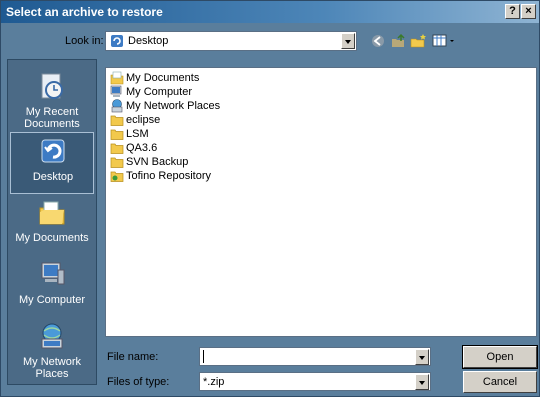 The image size is (540, 397). What do you see at coordinates (84, 12) in the screenshot?
I see `dialog-title: Select an archive to restore` at bounding box center [84, 12].